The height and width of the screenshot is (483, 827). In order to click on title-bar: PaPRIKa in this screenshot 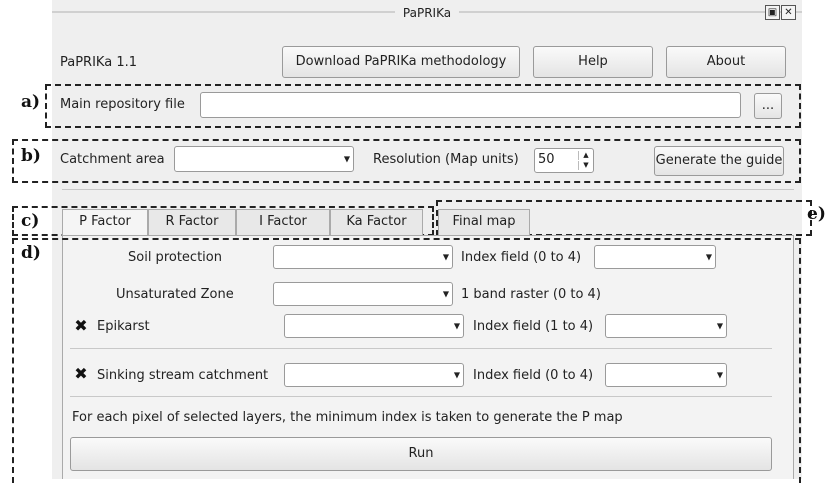, I will do `click(427, 13)`.